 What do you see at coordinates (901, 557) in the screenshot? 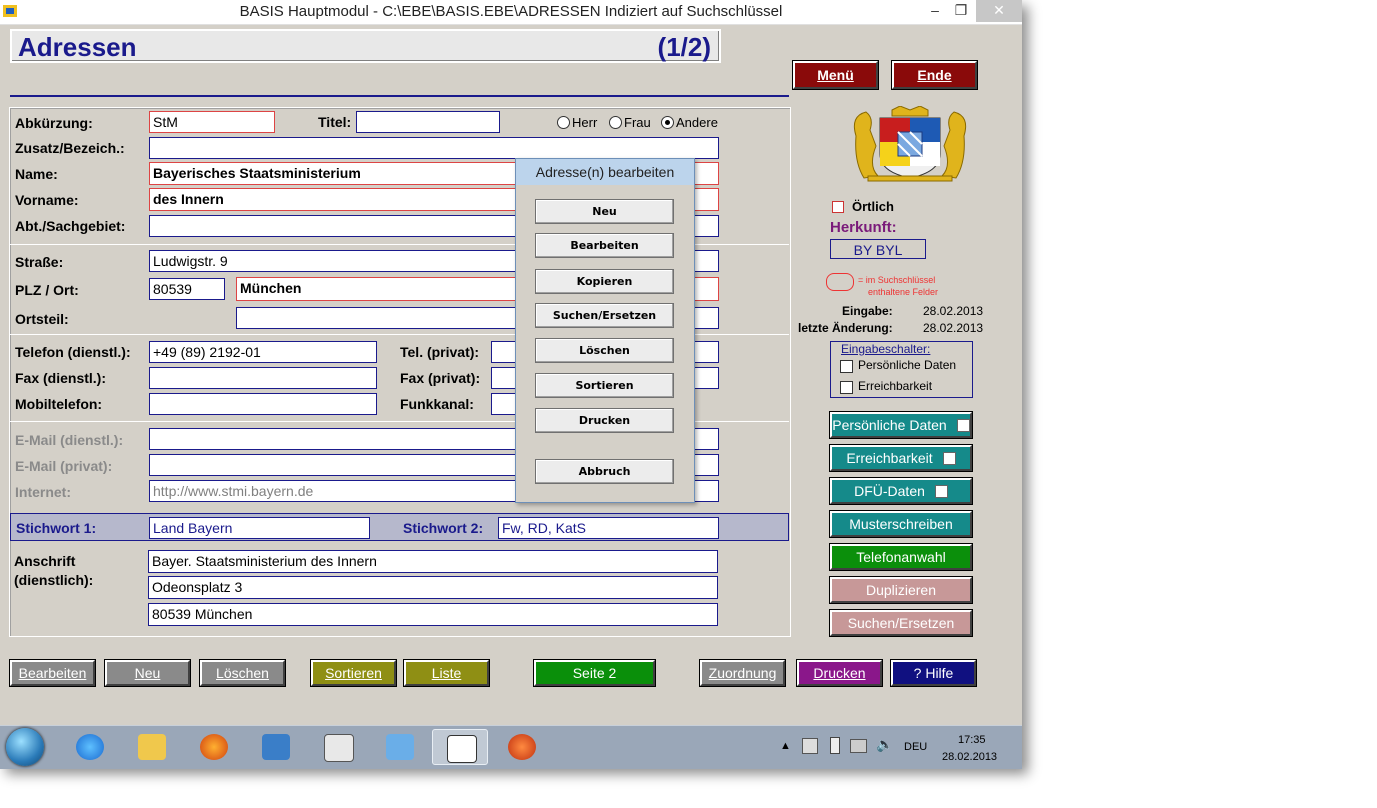
I see `telefonanwahl-button: Telefonanwahl` at bounding box center [901, 557].